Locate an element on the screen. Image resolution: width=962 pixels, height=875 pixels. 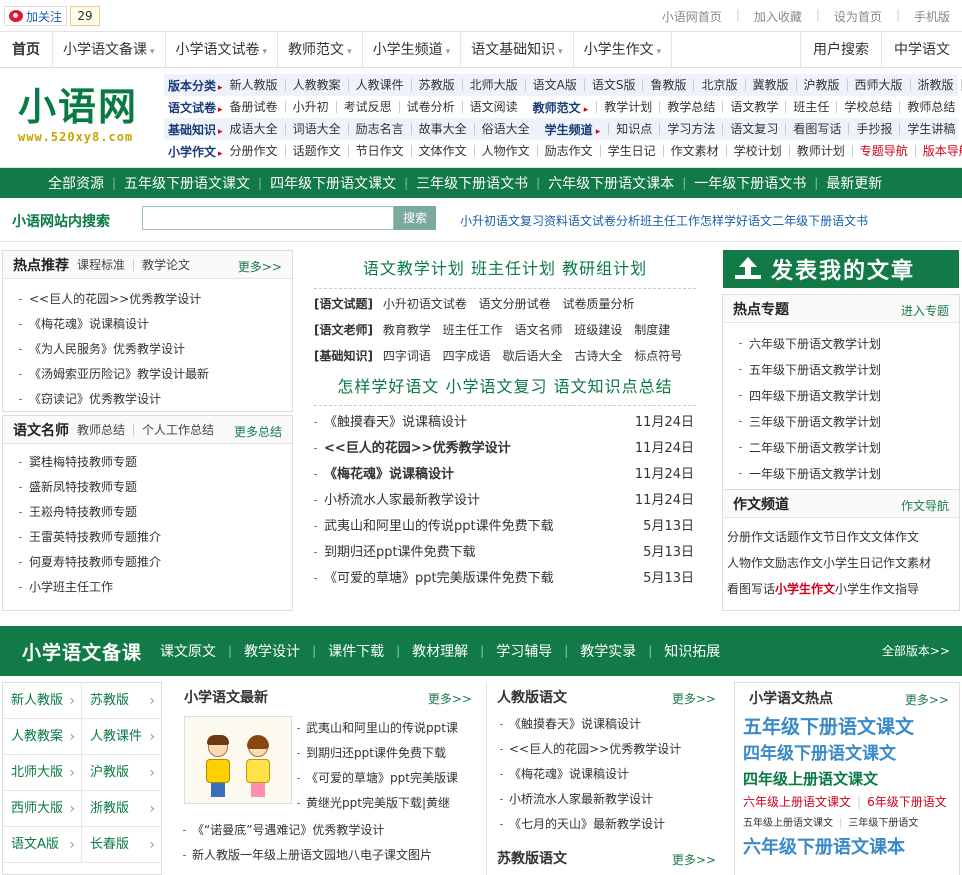
composition-link: 话题作文 is located at coordinates (799, 537).